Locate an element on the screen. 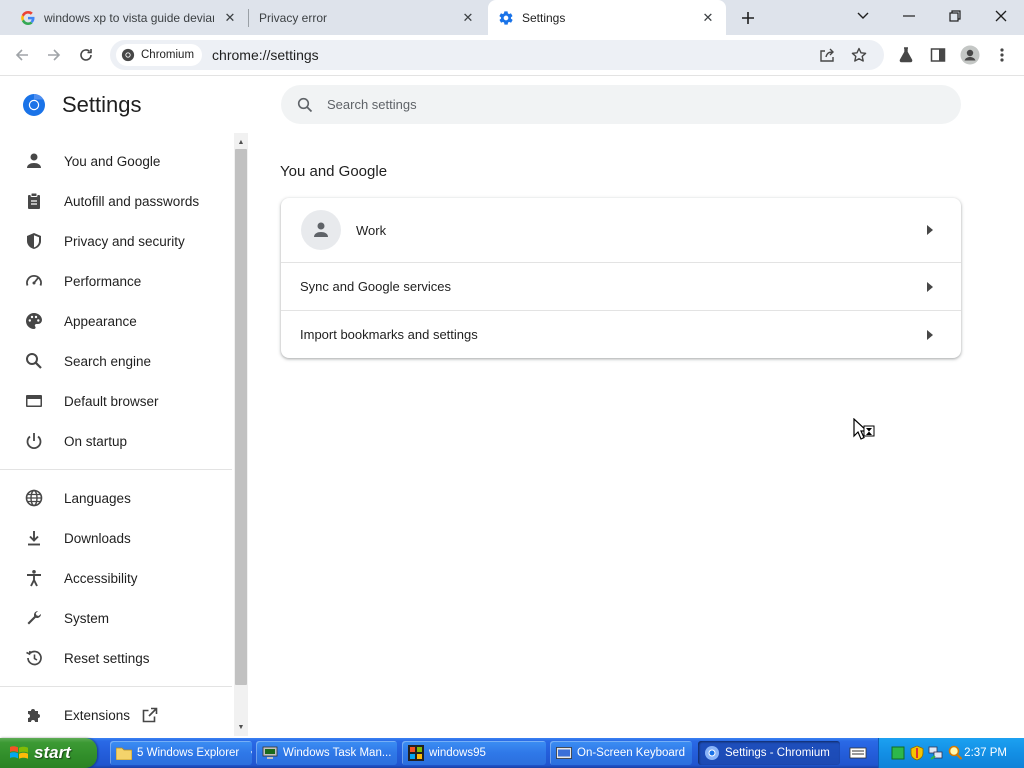 The height and width of the screenshot is (768, 1024). search-tray-icon is located at coordinates (955, 753).